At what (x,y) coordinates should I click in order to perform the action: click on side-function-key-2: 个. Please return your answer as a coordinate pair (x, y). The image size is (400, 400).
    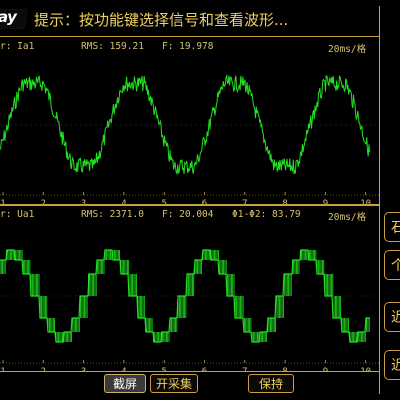
    Looking at the image, I should click on (392, 265).